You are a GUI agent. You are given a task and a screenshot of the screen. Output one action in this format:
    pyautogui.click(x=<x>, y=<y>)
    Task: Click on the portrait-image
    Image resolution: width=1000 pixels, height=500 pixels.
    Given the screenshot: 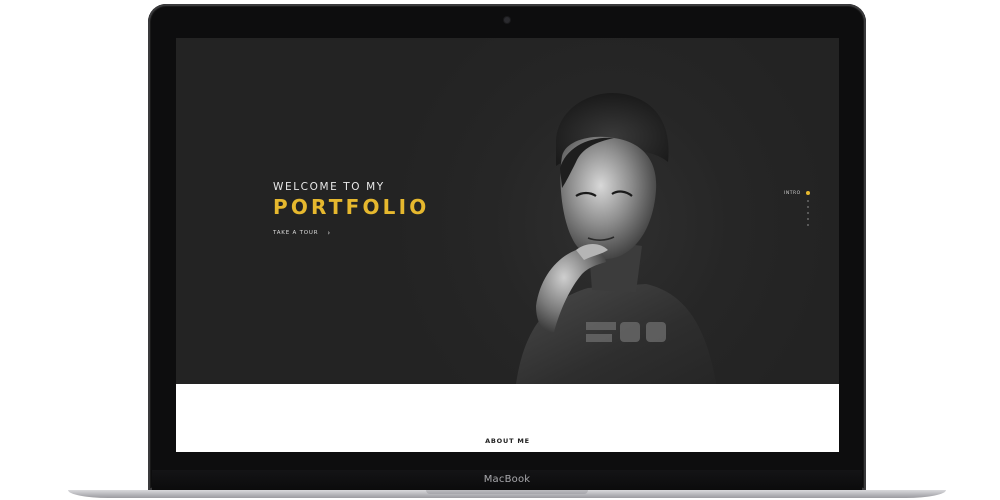 What is the action you would take?
    pyautogui.click(x=616, y=238)
    